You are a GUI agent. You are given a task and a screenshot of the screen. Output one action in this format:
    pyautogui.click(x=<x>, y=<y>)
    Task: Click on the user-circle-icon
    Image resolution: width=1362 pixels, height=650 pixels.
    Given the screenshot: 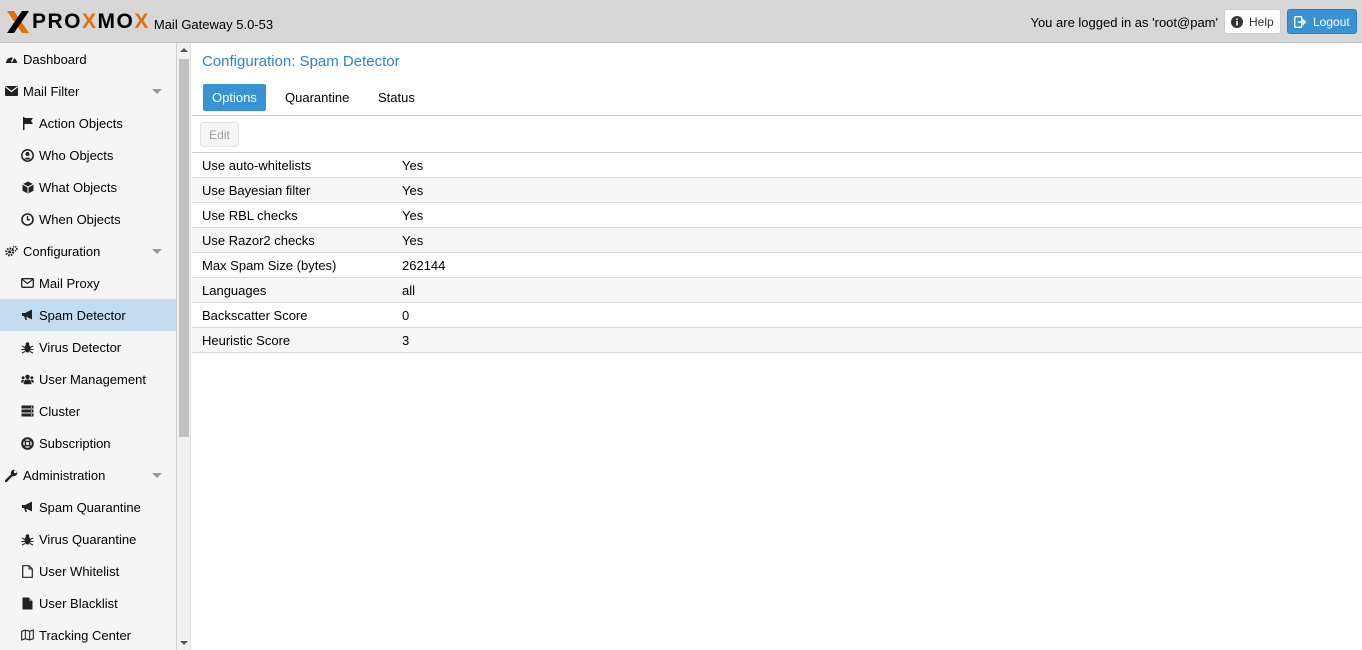 What is the action you would take?
    pyautogui.click(x=27, y=155)
    